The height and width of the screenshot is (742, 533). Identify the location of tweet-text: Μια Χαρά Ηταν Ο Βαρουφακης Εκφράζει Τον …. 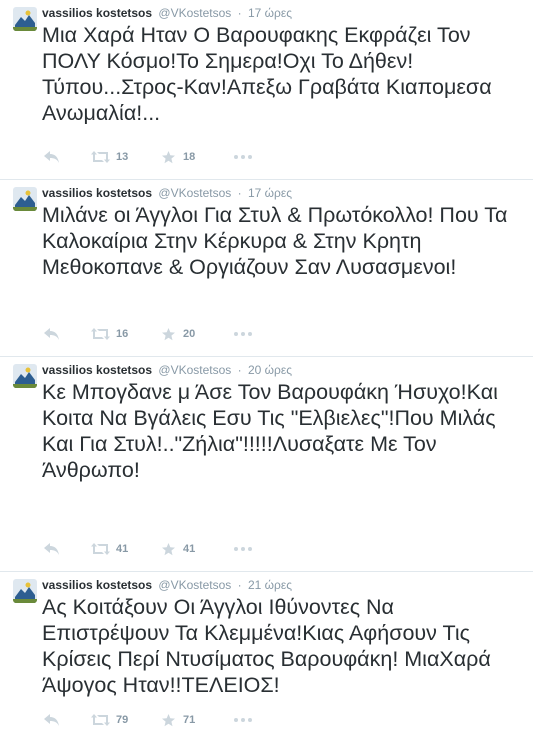
(269, 74).